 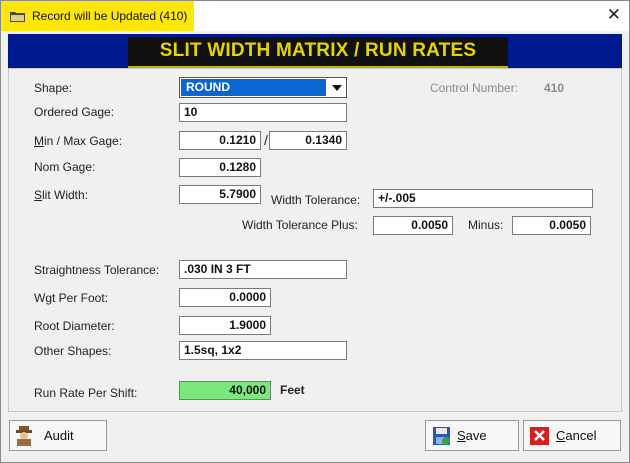 What do you see at coordinates (413, 225) in the screenshot?
I see `width-tol-plus-input: 0.0050` at bounding box center [413, 225].